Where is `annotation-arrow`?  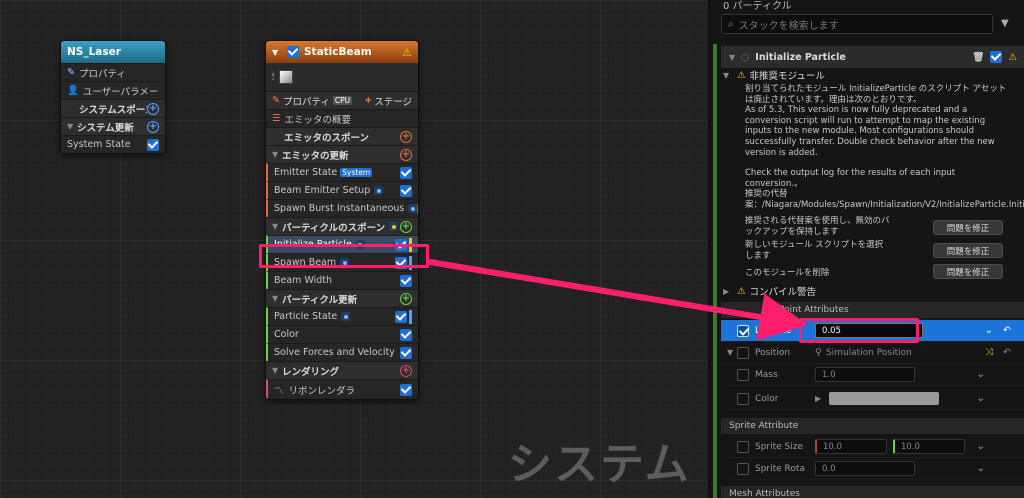 annotation-arrow is located at coordinates (617, 300).